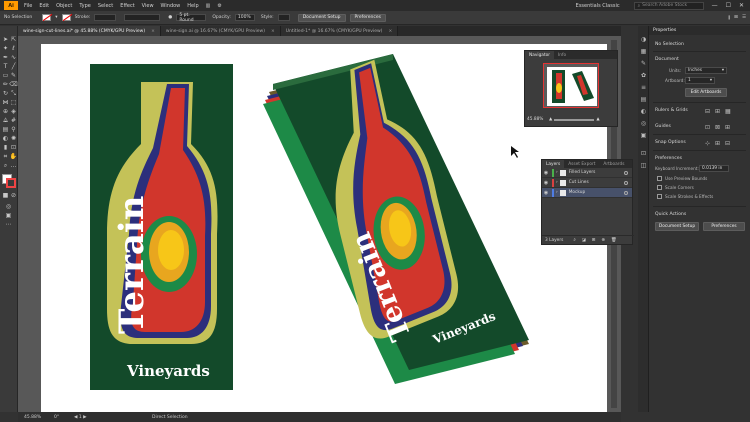 This screenshot has width=750, height=422. What do you see at coordinates (339, 31) in the screenshot?
I see `tab-untitled-1: Untitled-1* @ 16.67% (CMYK/GPU Preview) ×` at bounding box center [339, 31].